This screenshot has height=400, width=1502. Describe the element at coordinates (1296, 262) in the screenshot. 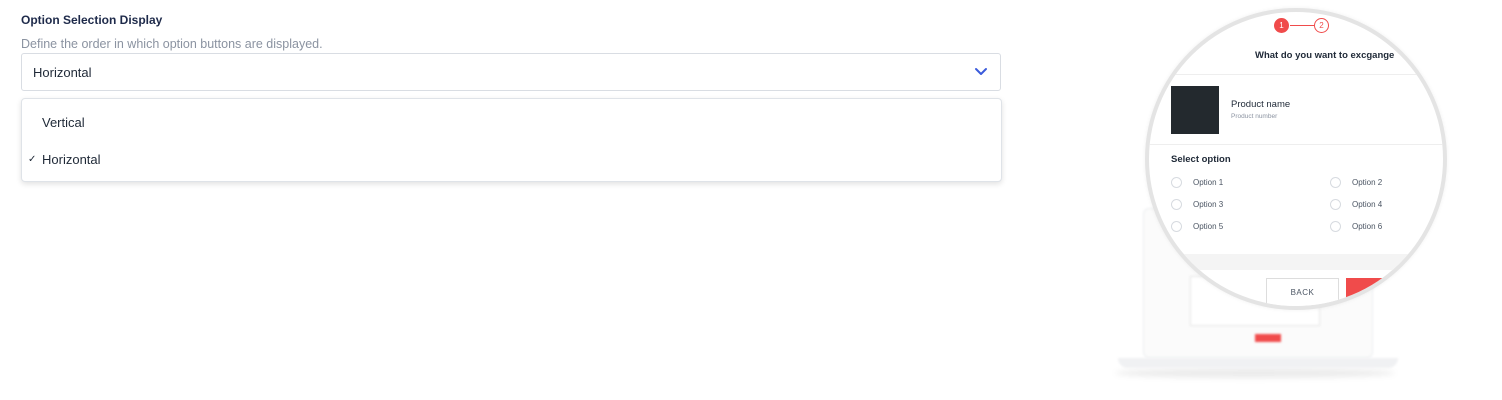

I see `preview-footer-band` at that location.